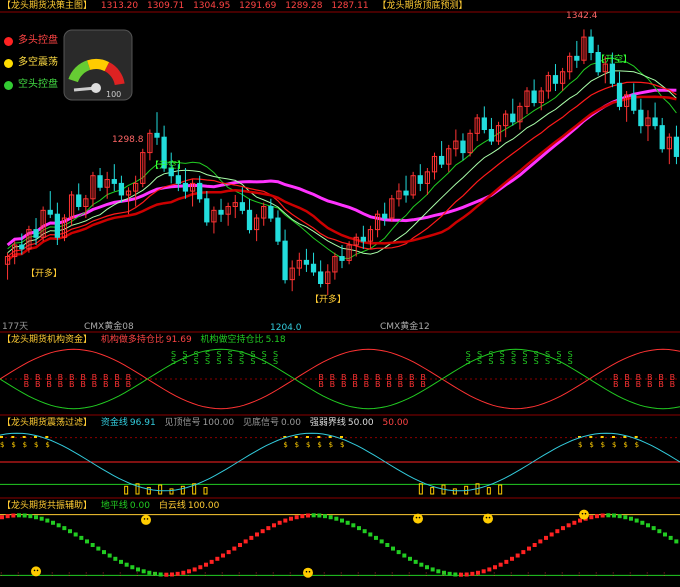  What do you see at coordinates (319, 437) in the screenshot?
I see `top-signal-mark` at bounding box center [319, 437].